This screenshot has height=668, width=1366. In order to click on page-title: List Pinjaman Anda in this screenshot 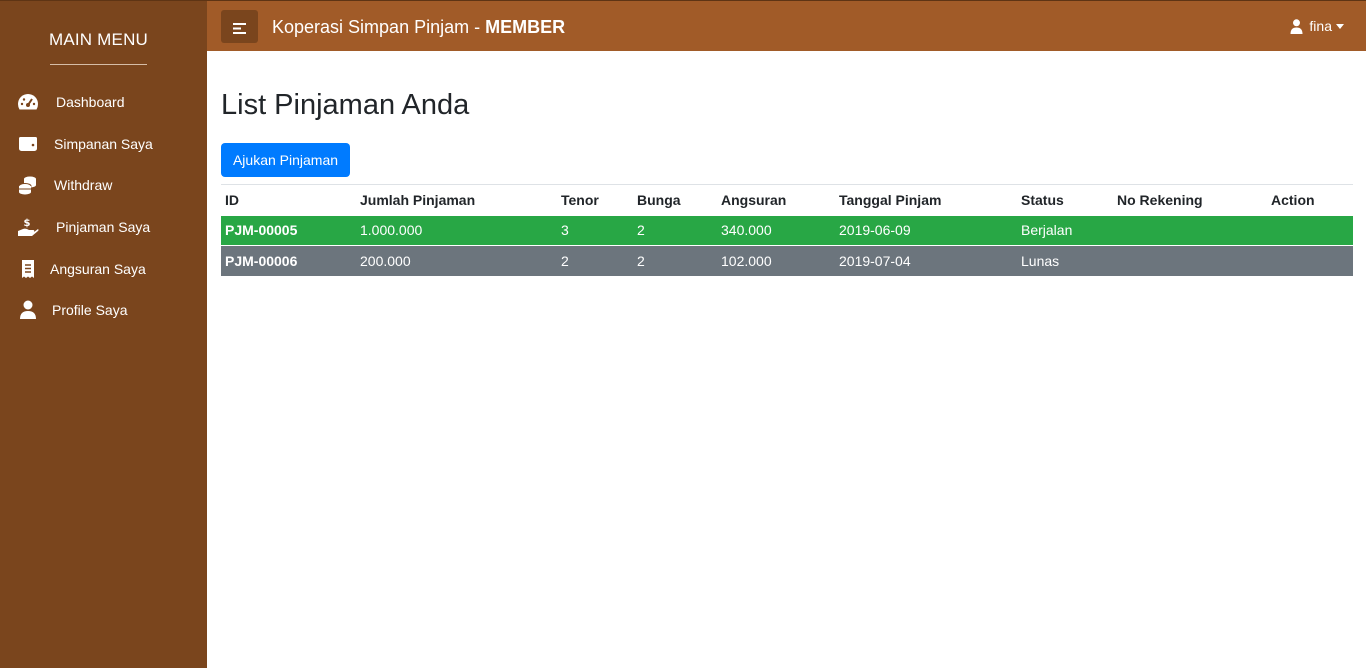, I will do `click(345, 105)`.